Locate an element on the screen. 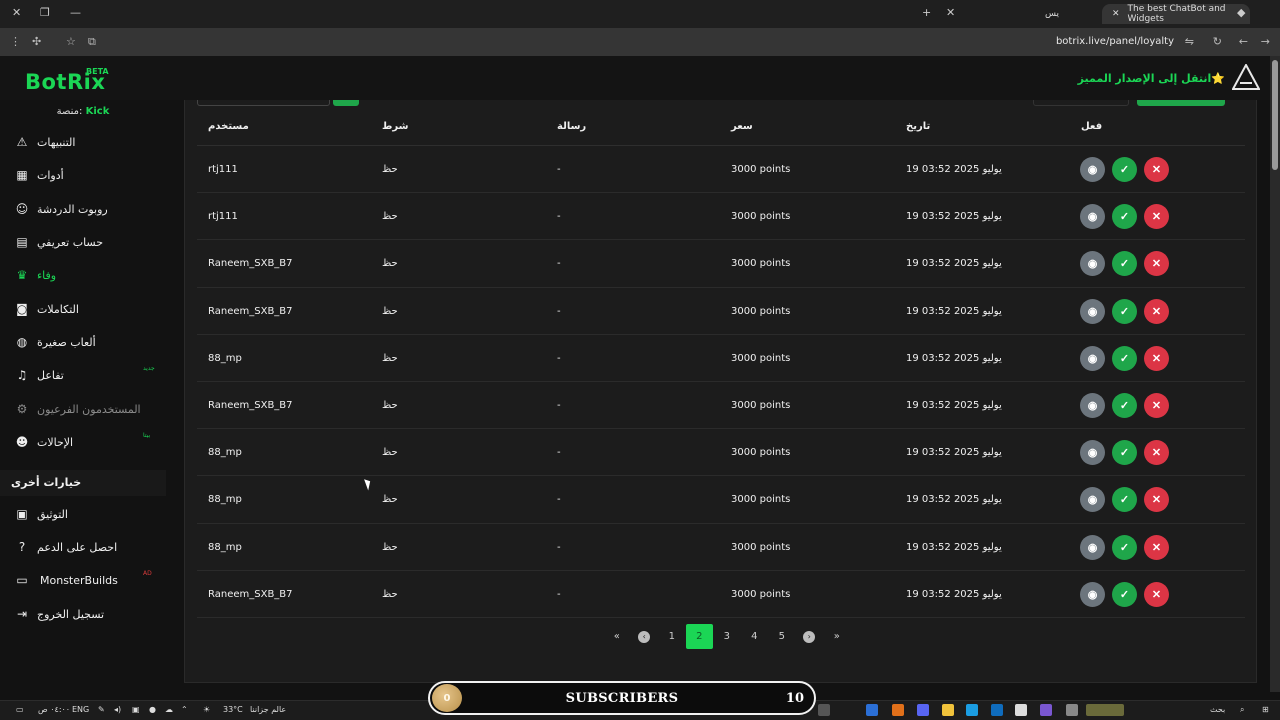 The image size is (1280, 720). outlook-taskbar-icon is located at coordinates (997, 710).